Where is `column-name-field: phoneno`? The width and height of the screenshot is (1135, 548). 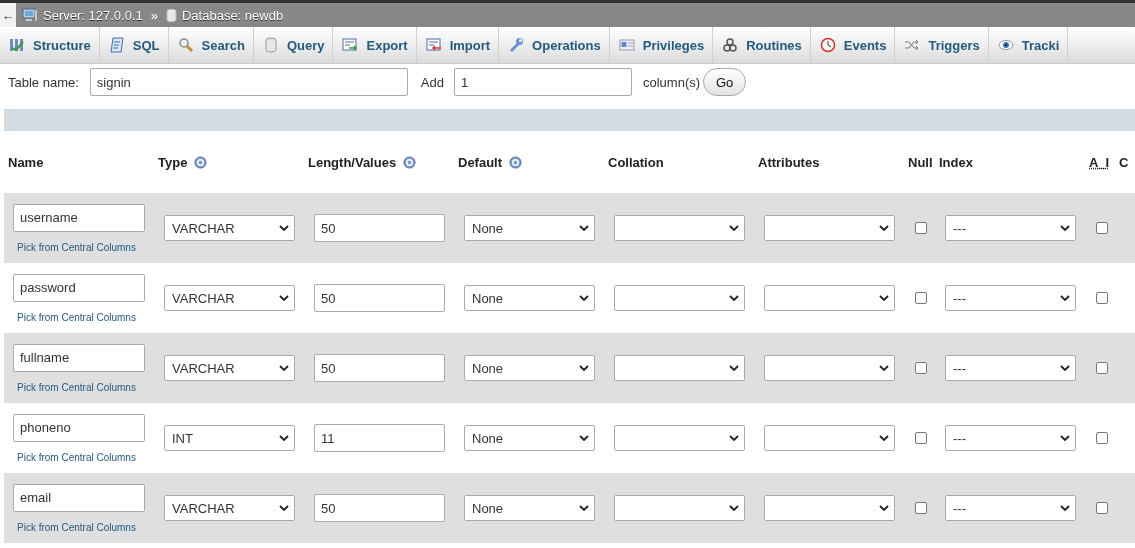 column-name-field: phoneno is located at coordinates (79, 427).